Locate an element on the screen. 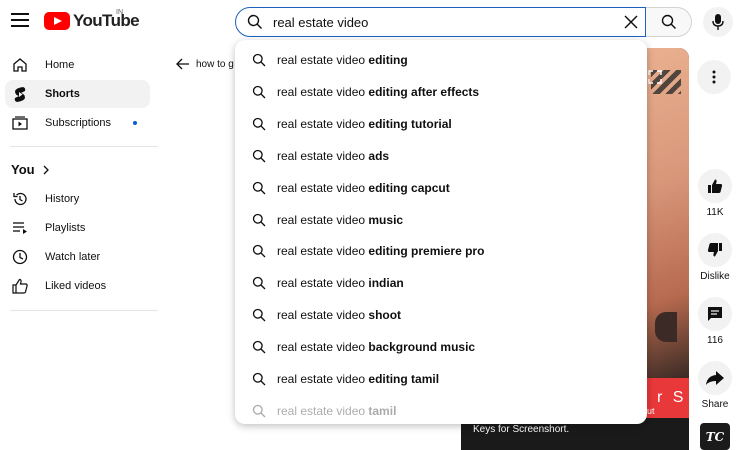 The height and width of the screenshot is (450, 750). share-icon is located at coordinates (715, 378).